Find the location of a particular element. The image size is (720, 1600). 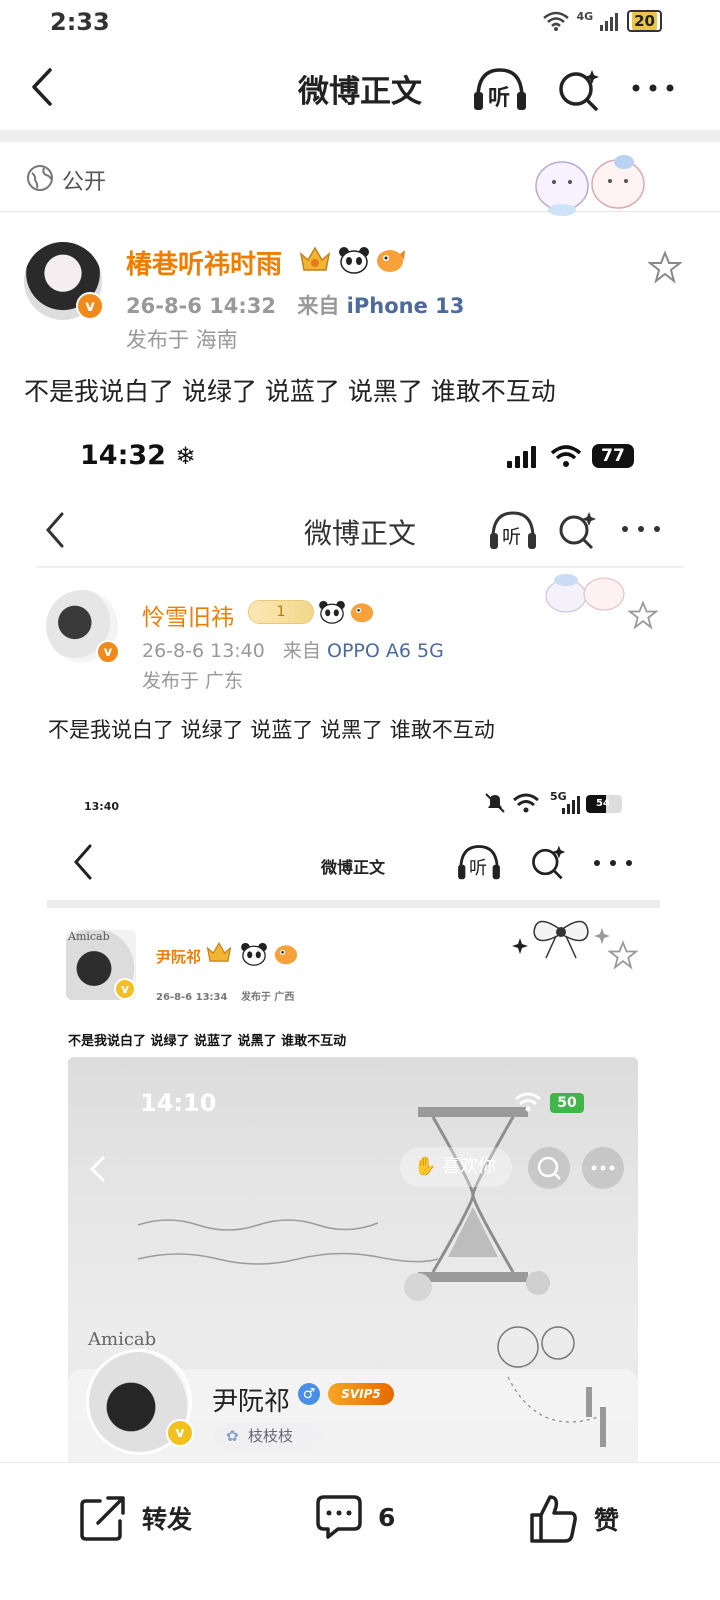

repost-icon is located at coordinates (102, 1518).